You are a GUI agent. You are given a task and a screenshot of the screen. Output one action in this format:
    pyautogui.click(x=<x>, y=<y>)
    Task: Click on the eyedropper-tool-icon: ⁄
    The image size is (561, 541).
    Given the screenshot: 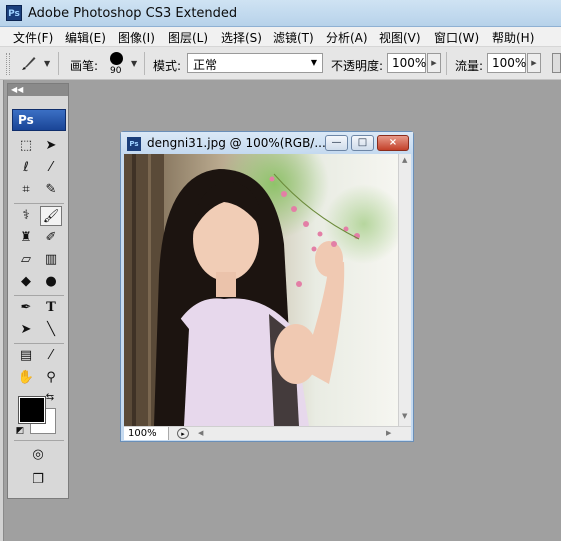 What is the action you would take?
    pyautogui.click(x=51, y=356)
    